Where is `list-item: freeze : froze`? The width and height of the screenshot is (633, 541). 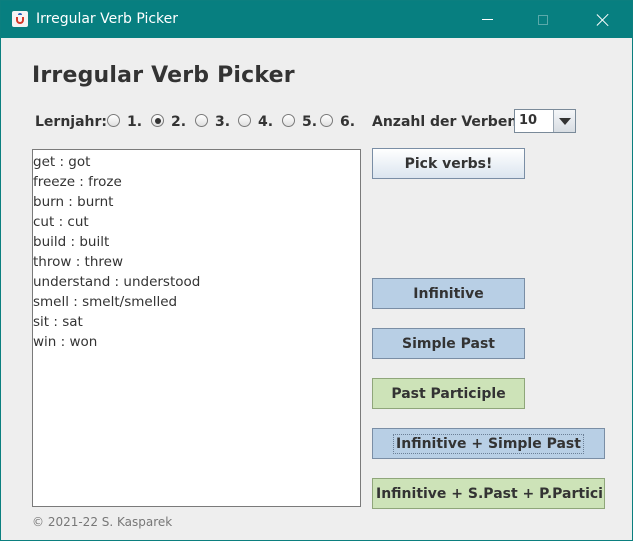 list-item: freeze : froze is located at coordinates (77, 182).